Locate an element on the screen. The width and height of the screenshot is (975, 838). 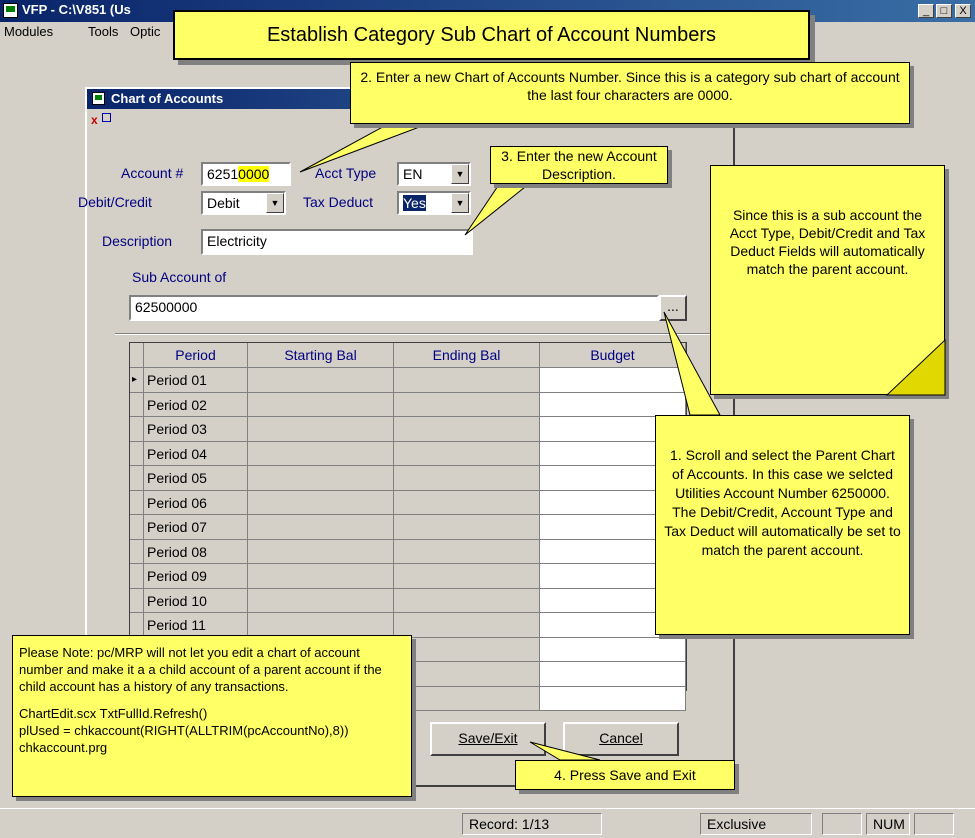
note-line-1: ChartEdit.scx TxtFullId.Refresh() is located at coordinates (113, 713).